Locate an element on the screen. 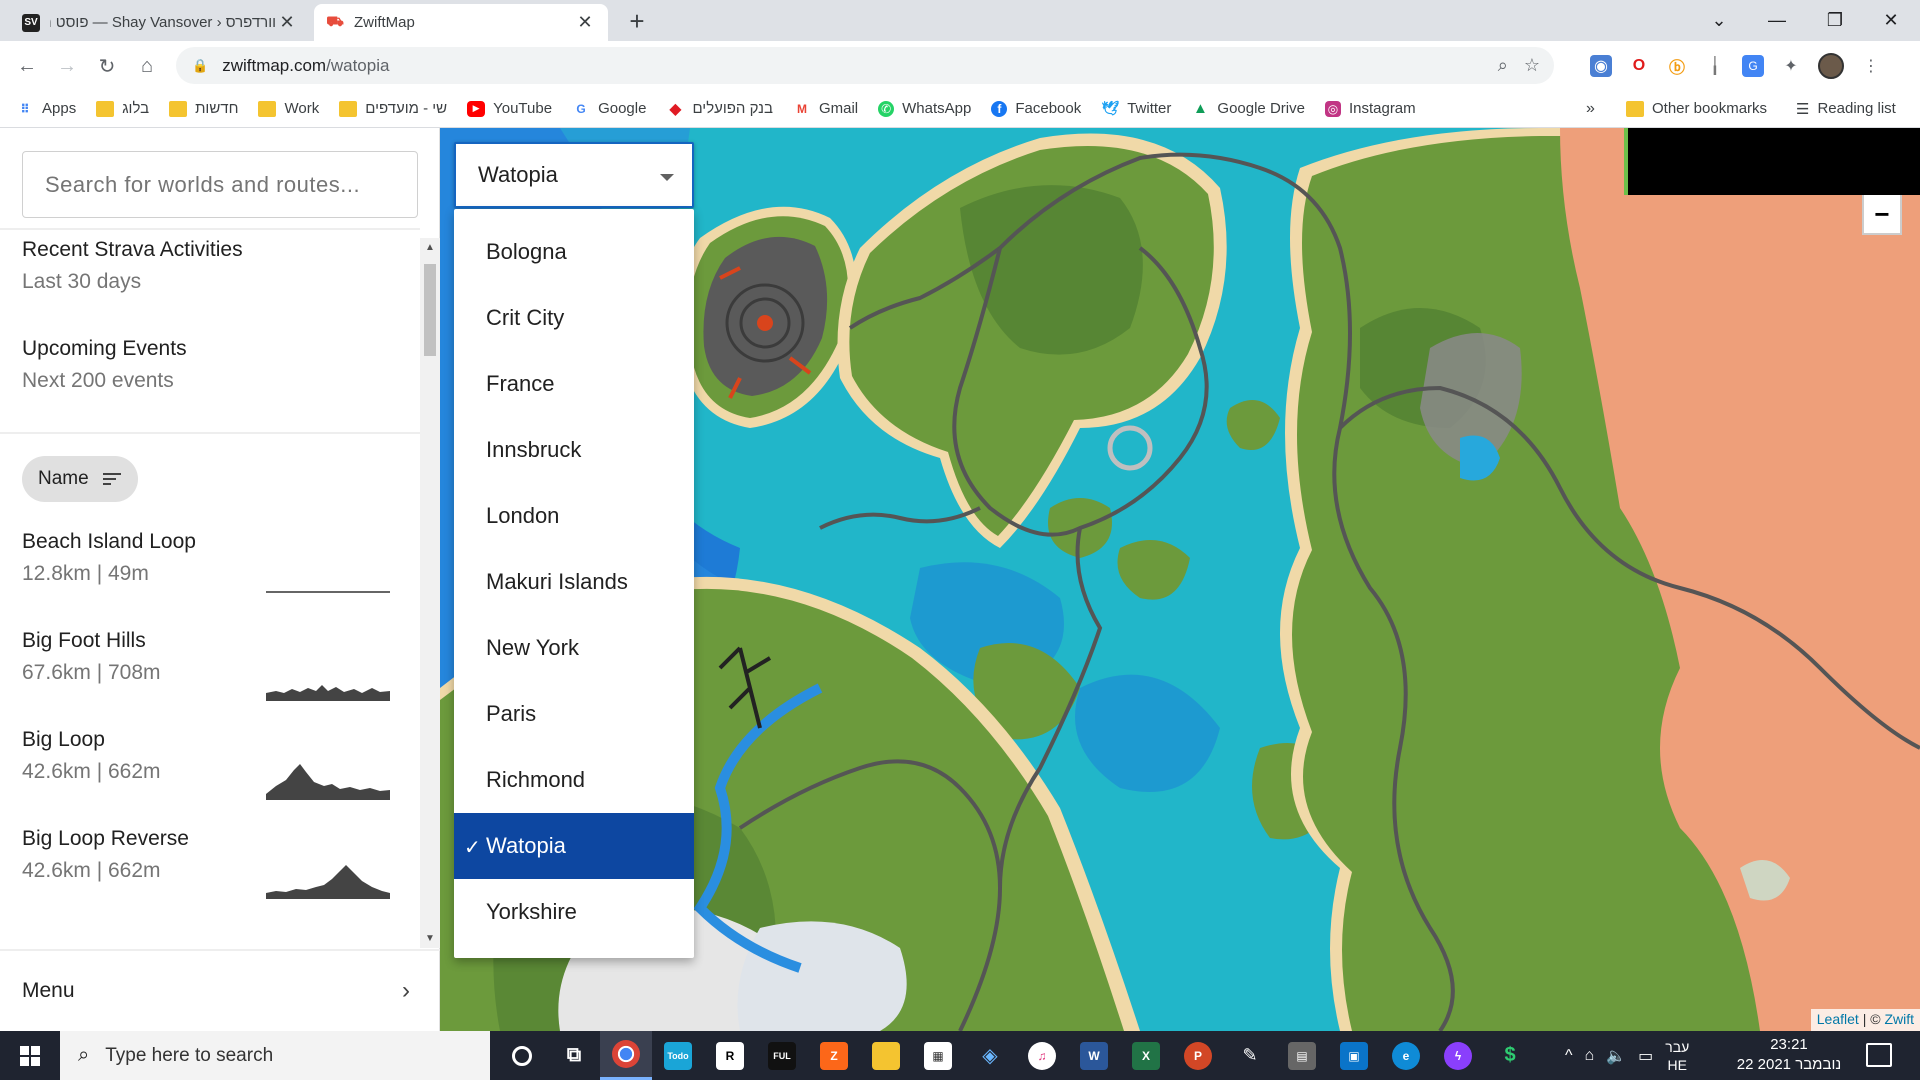 This screenshot has width=1920, height=1080. upcoming-events: Upcoming Events Next 200 events is located at coordinates (104, 365).